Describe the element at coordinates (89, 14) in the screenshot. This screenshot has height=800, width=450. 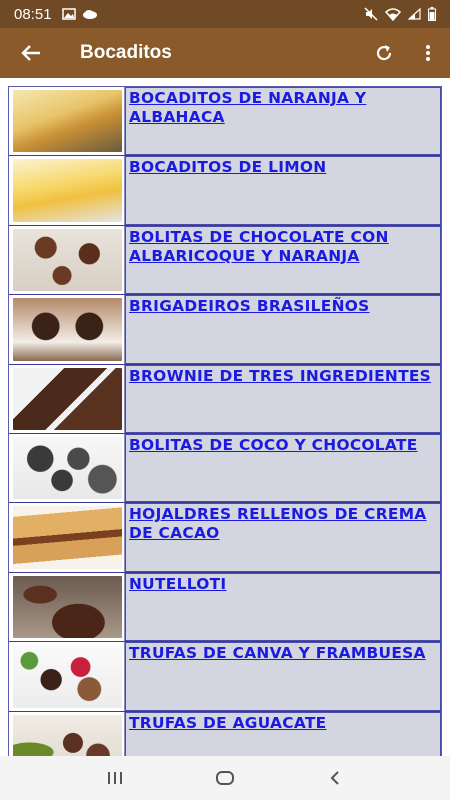
I see `cloud-notification-icon` at that location.